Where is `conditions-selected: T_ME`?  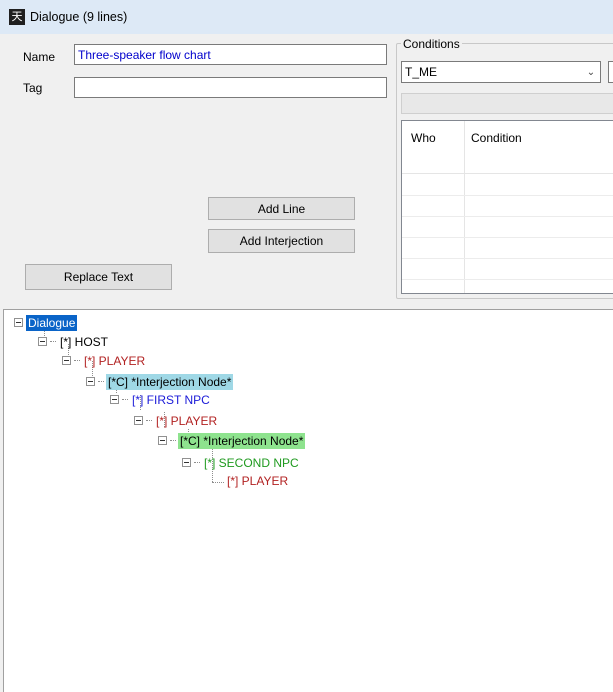
conditions-selected: T_ME is located at coordinates (421, 72).